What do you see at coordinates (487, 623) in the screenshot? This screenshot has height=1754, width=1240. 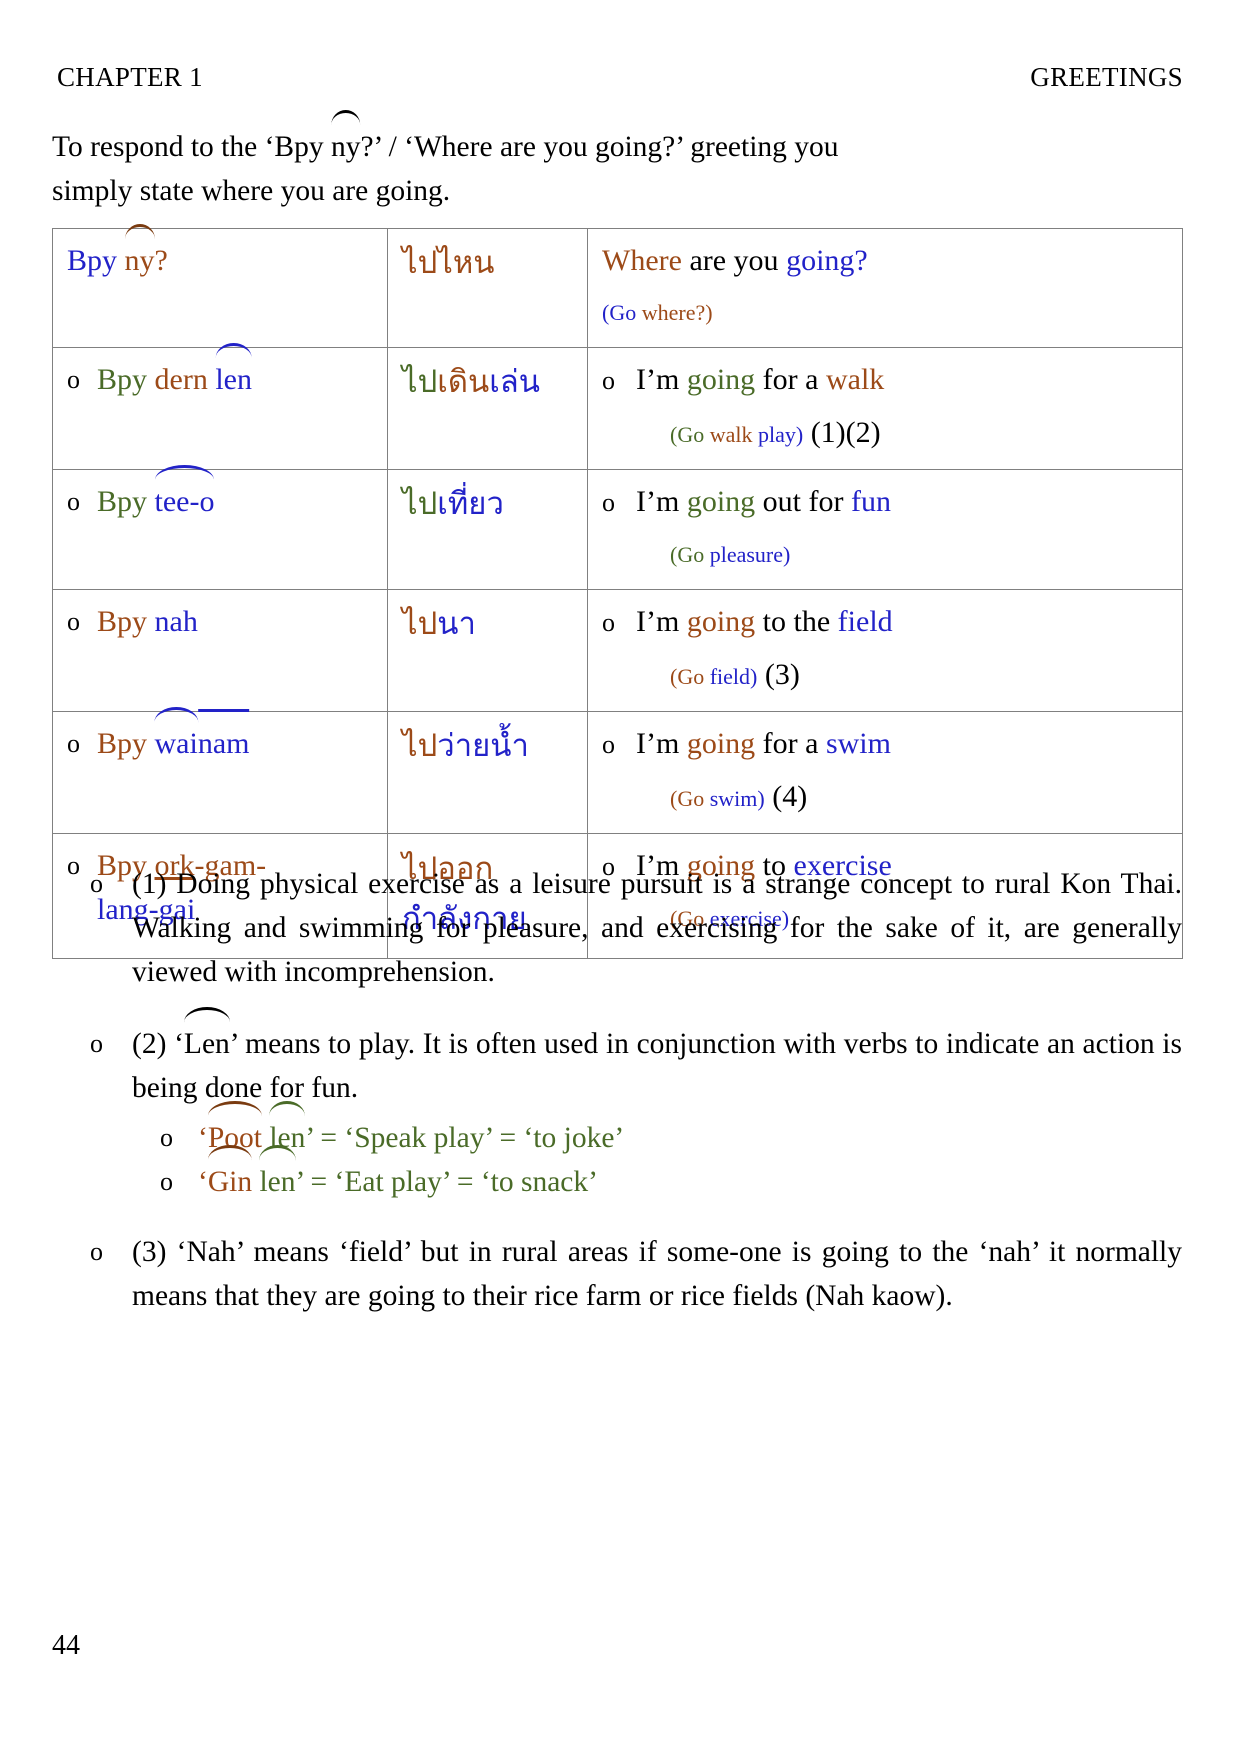 I see `thai-line: ไปนา` at bounding box center [487, 623].